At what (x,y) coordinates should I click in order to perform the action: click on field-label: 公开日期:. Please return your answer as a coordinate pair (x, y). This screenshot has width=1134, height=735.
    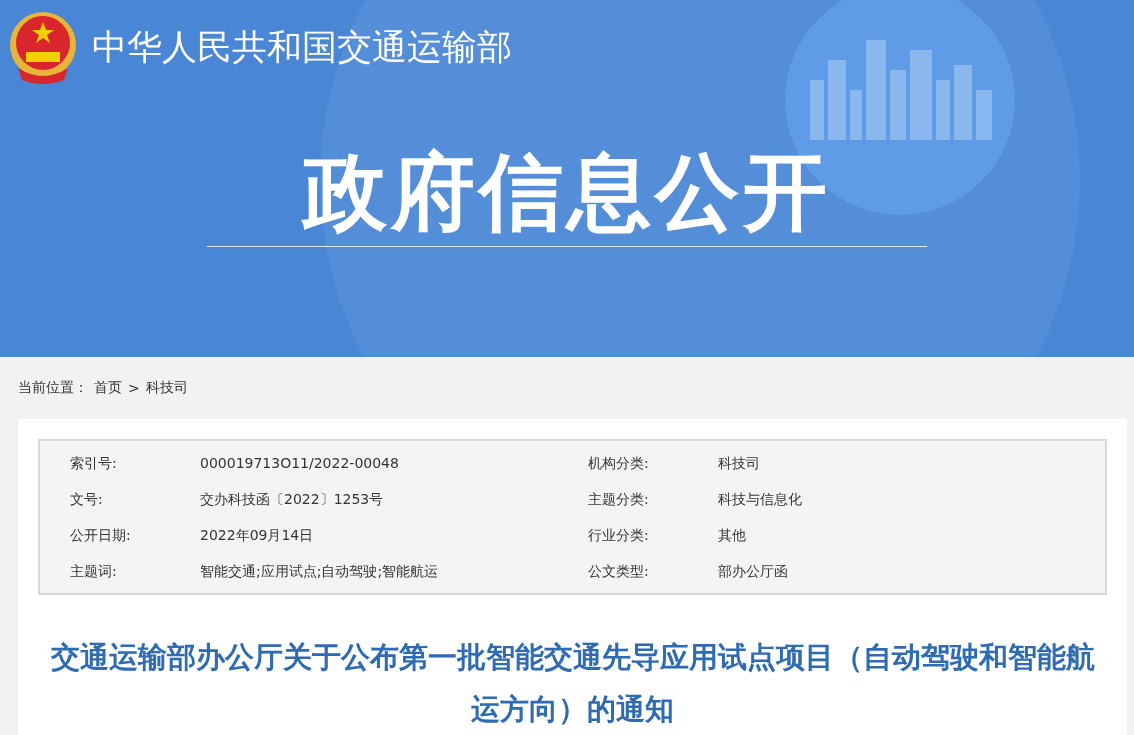
    Looking at the image, I should click on (101, 535).